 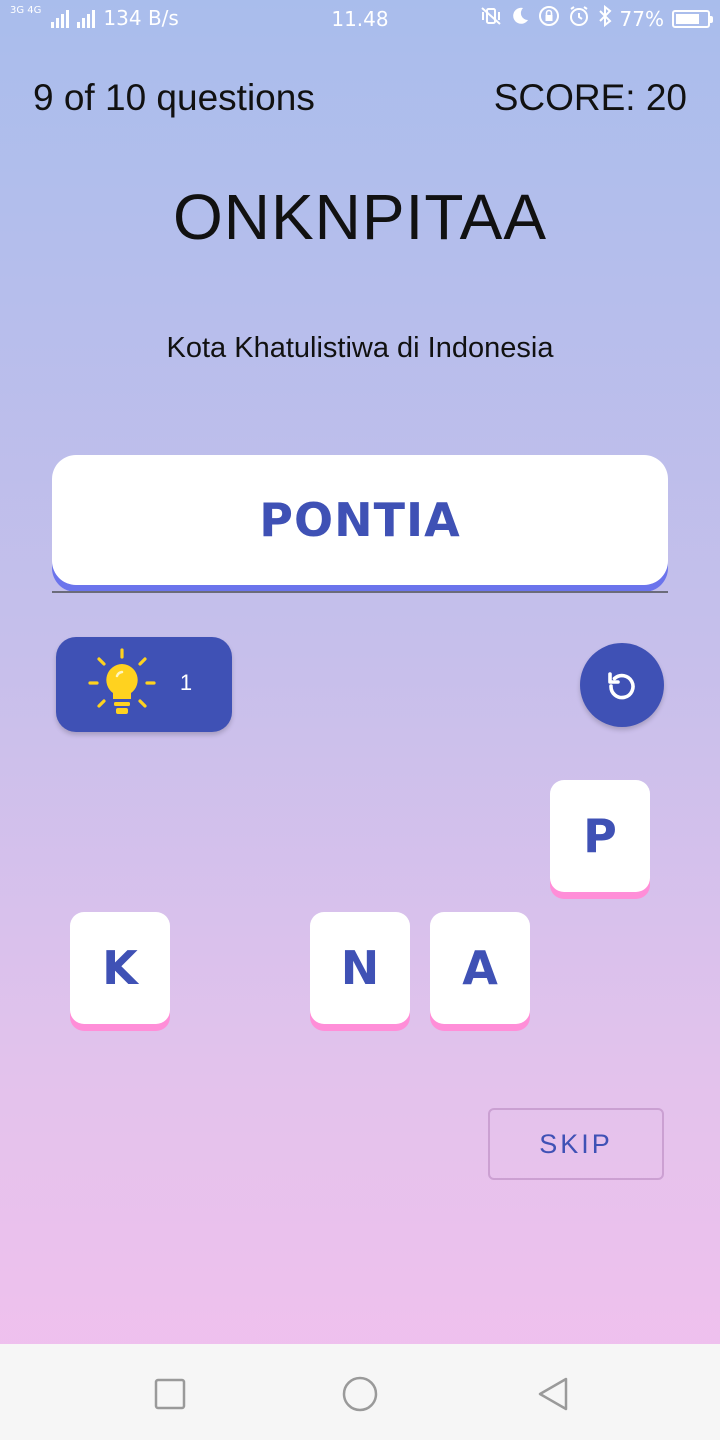 I want to click on battery-percent: 77%, so click(x=641, y=18).